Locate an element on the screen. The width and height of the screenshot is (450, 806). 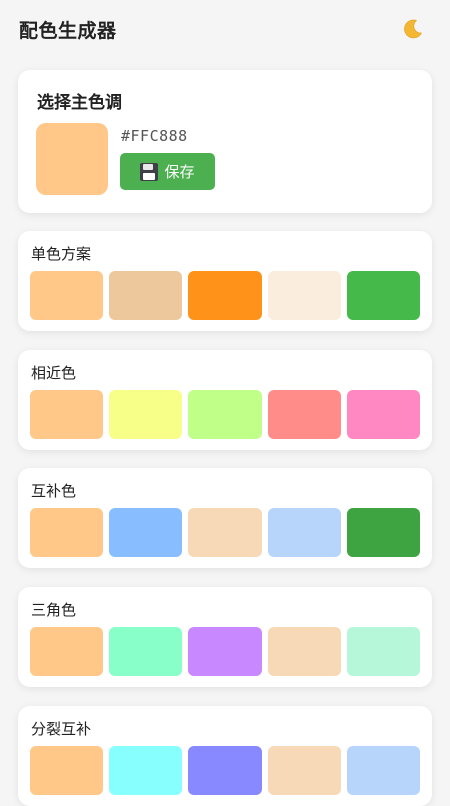
scheme-card: 单色方案 is located at coordinates (225, 281).